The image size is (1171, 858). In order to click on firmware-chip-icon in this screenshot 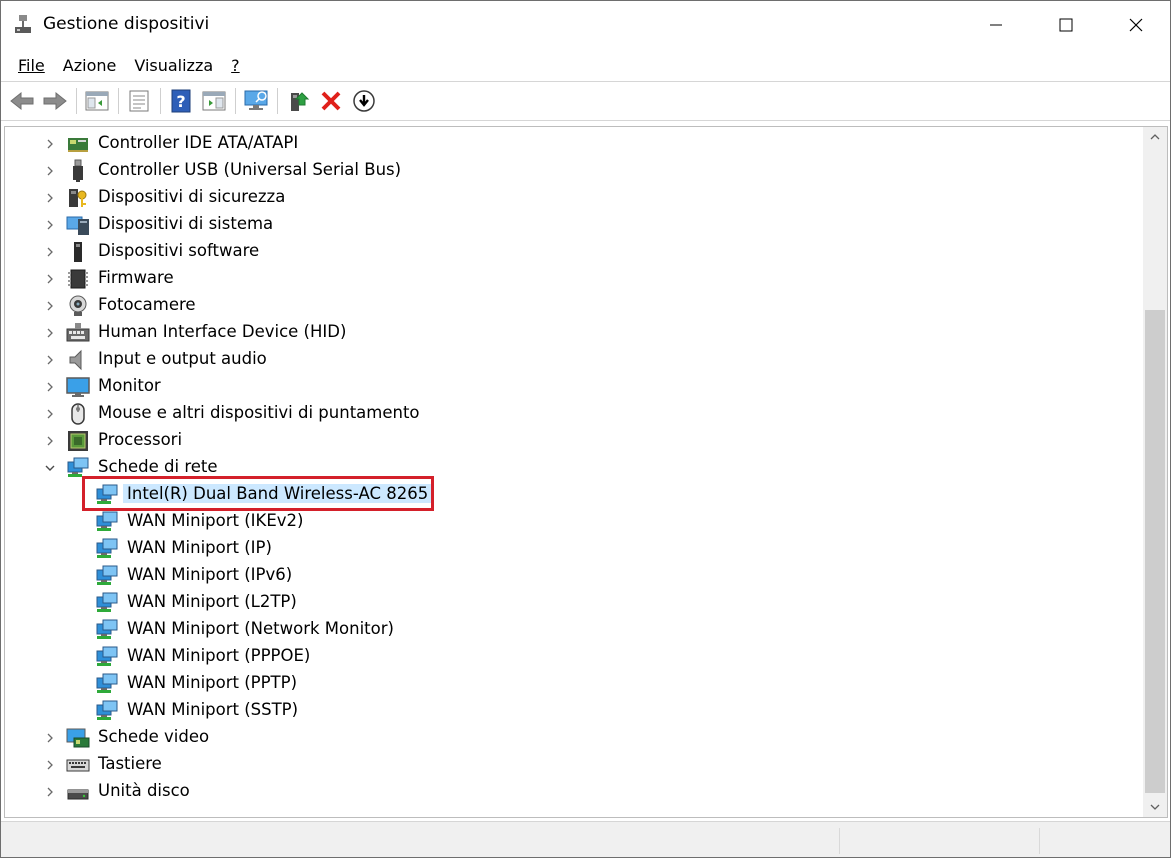, I will do `click(78, 279)`.